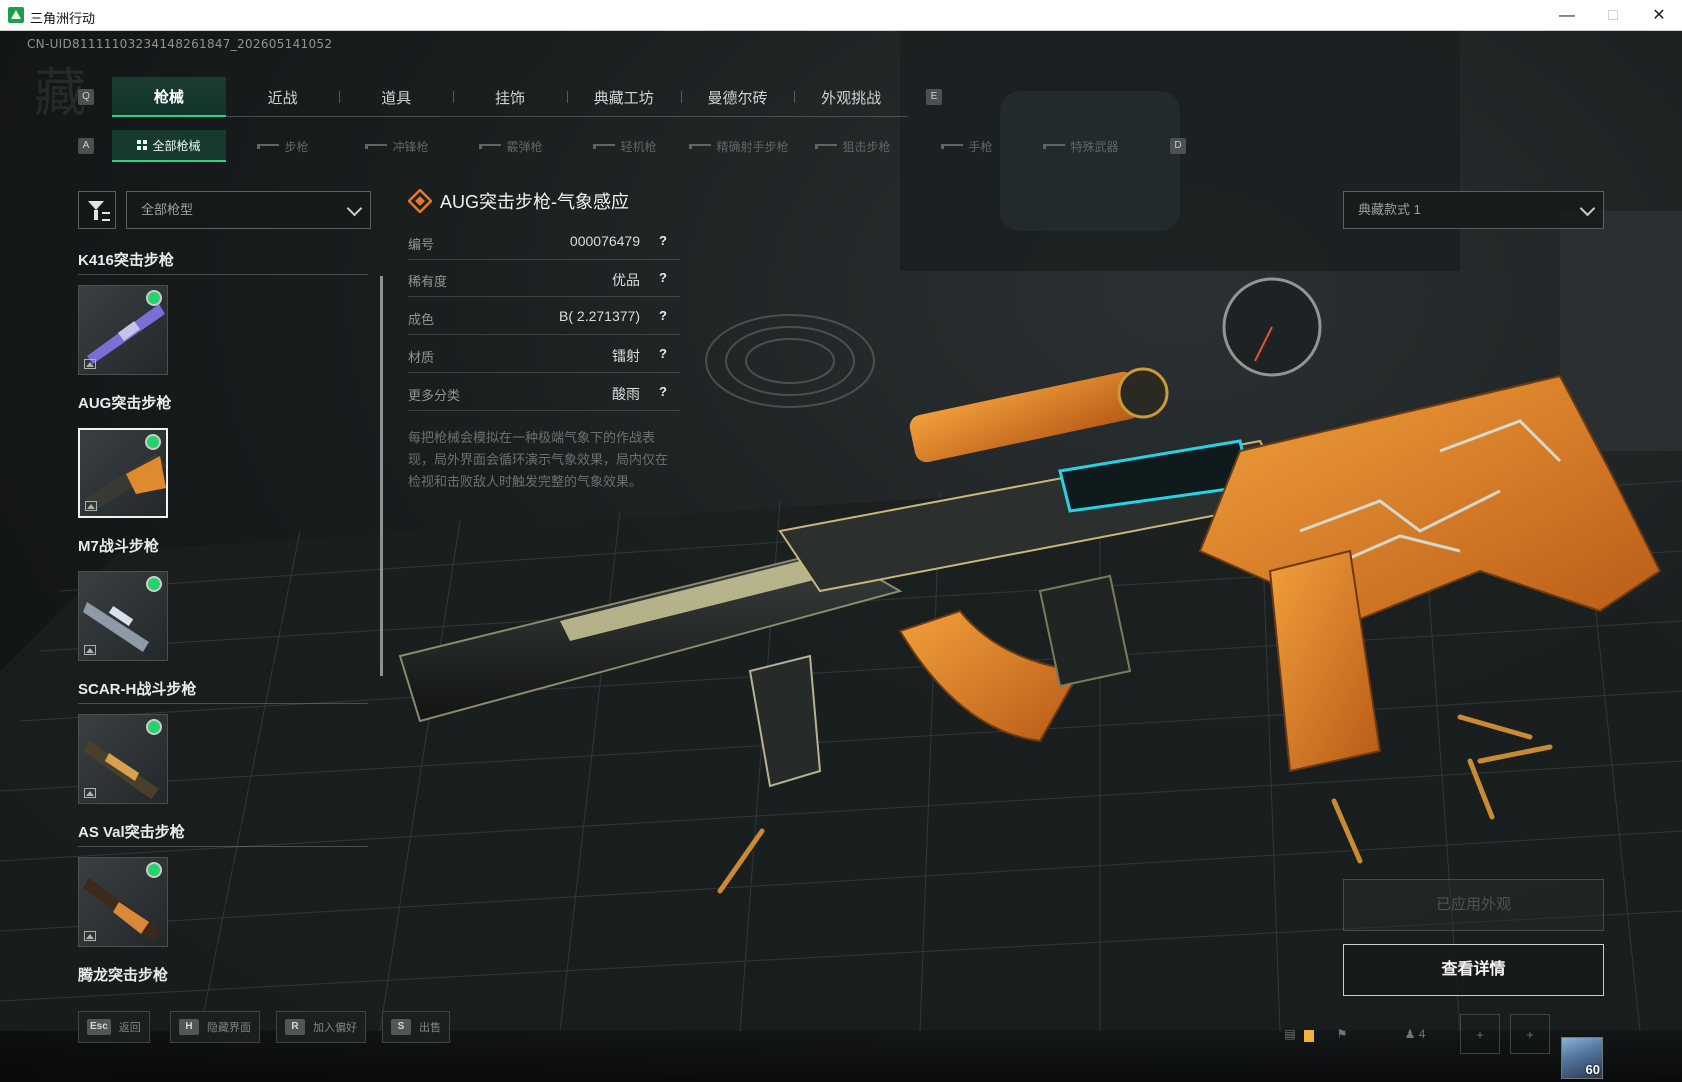  What do you see at coordinates (534, 202) in the screenshot?
I see `skin-title: AUG突击步枪-气象感应` at bounding box center [534, 202].